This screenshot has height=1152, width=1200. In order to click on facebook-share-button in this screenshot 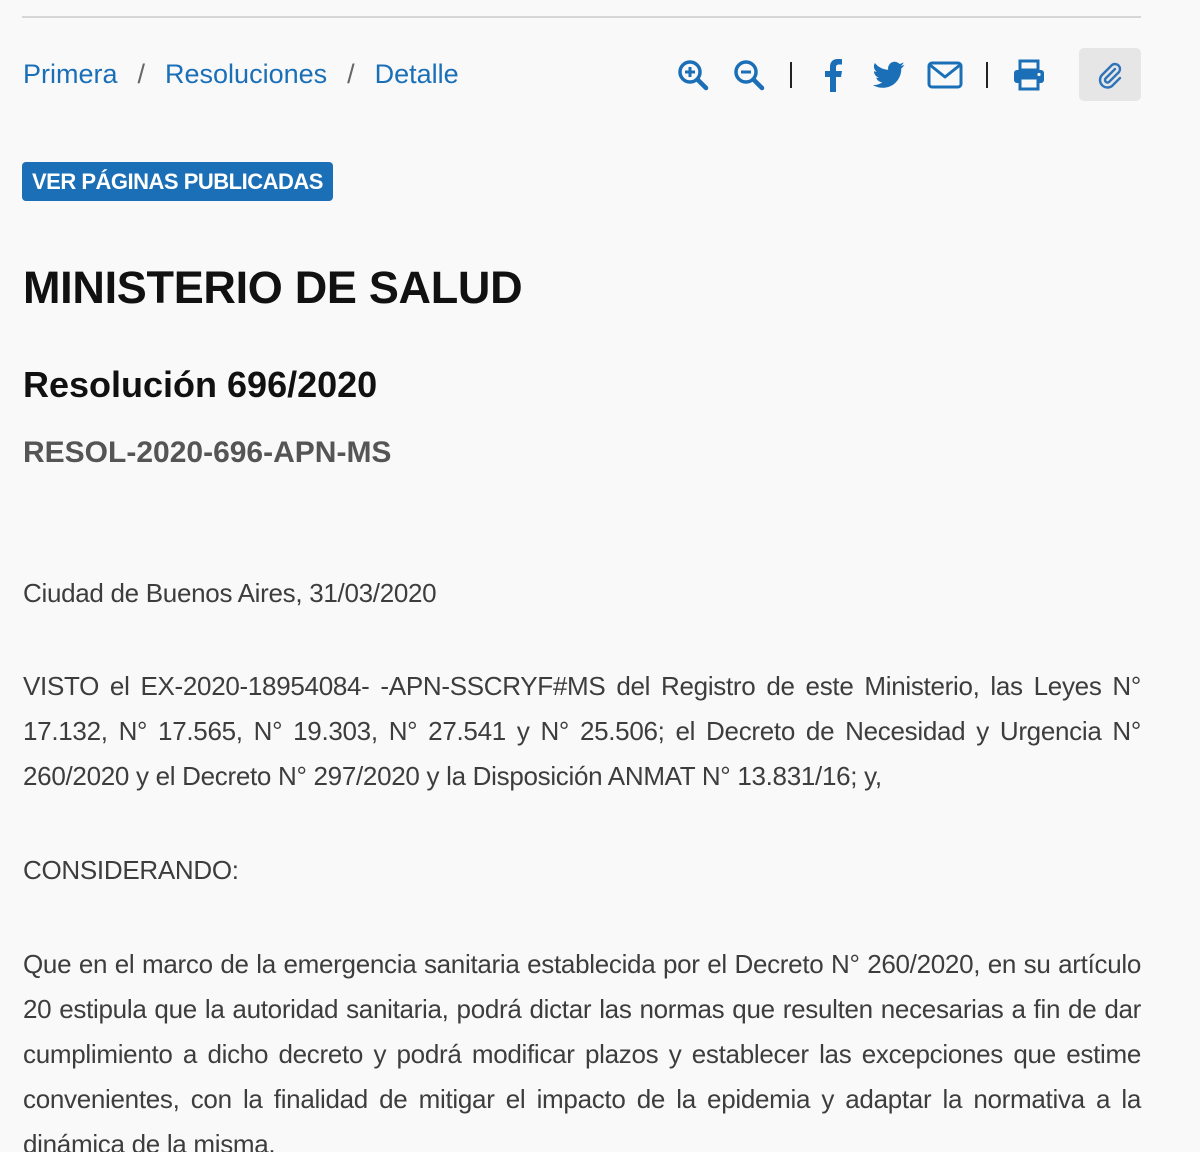, I will do `click(833, 75)`.